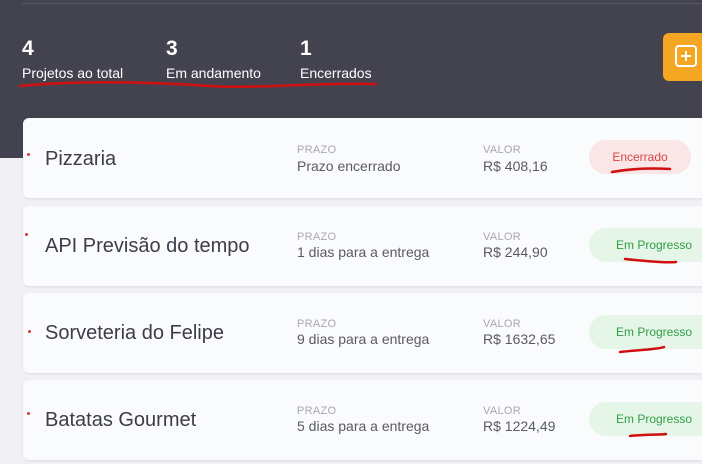  Describe the element at coordinates (363, 339) in the screenshot. I see `deadline-value: 9 dias para a entrega` at that location.